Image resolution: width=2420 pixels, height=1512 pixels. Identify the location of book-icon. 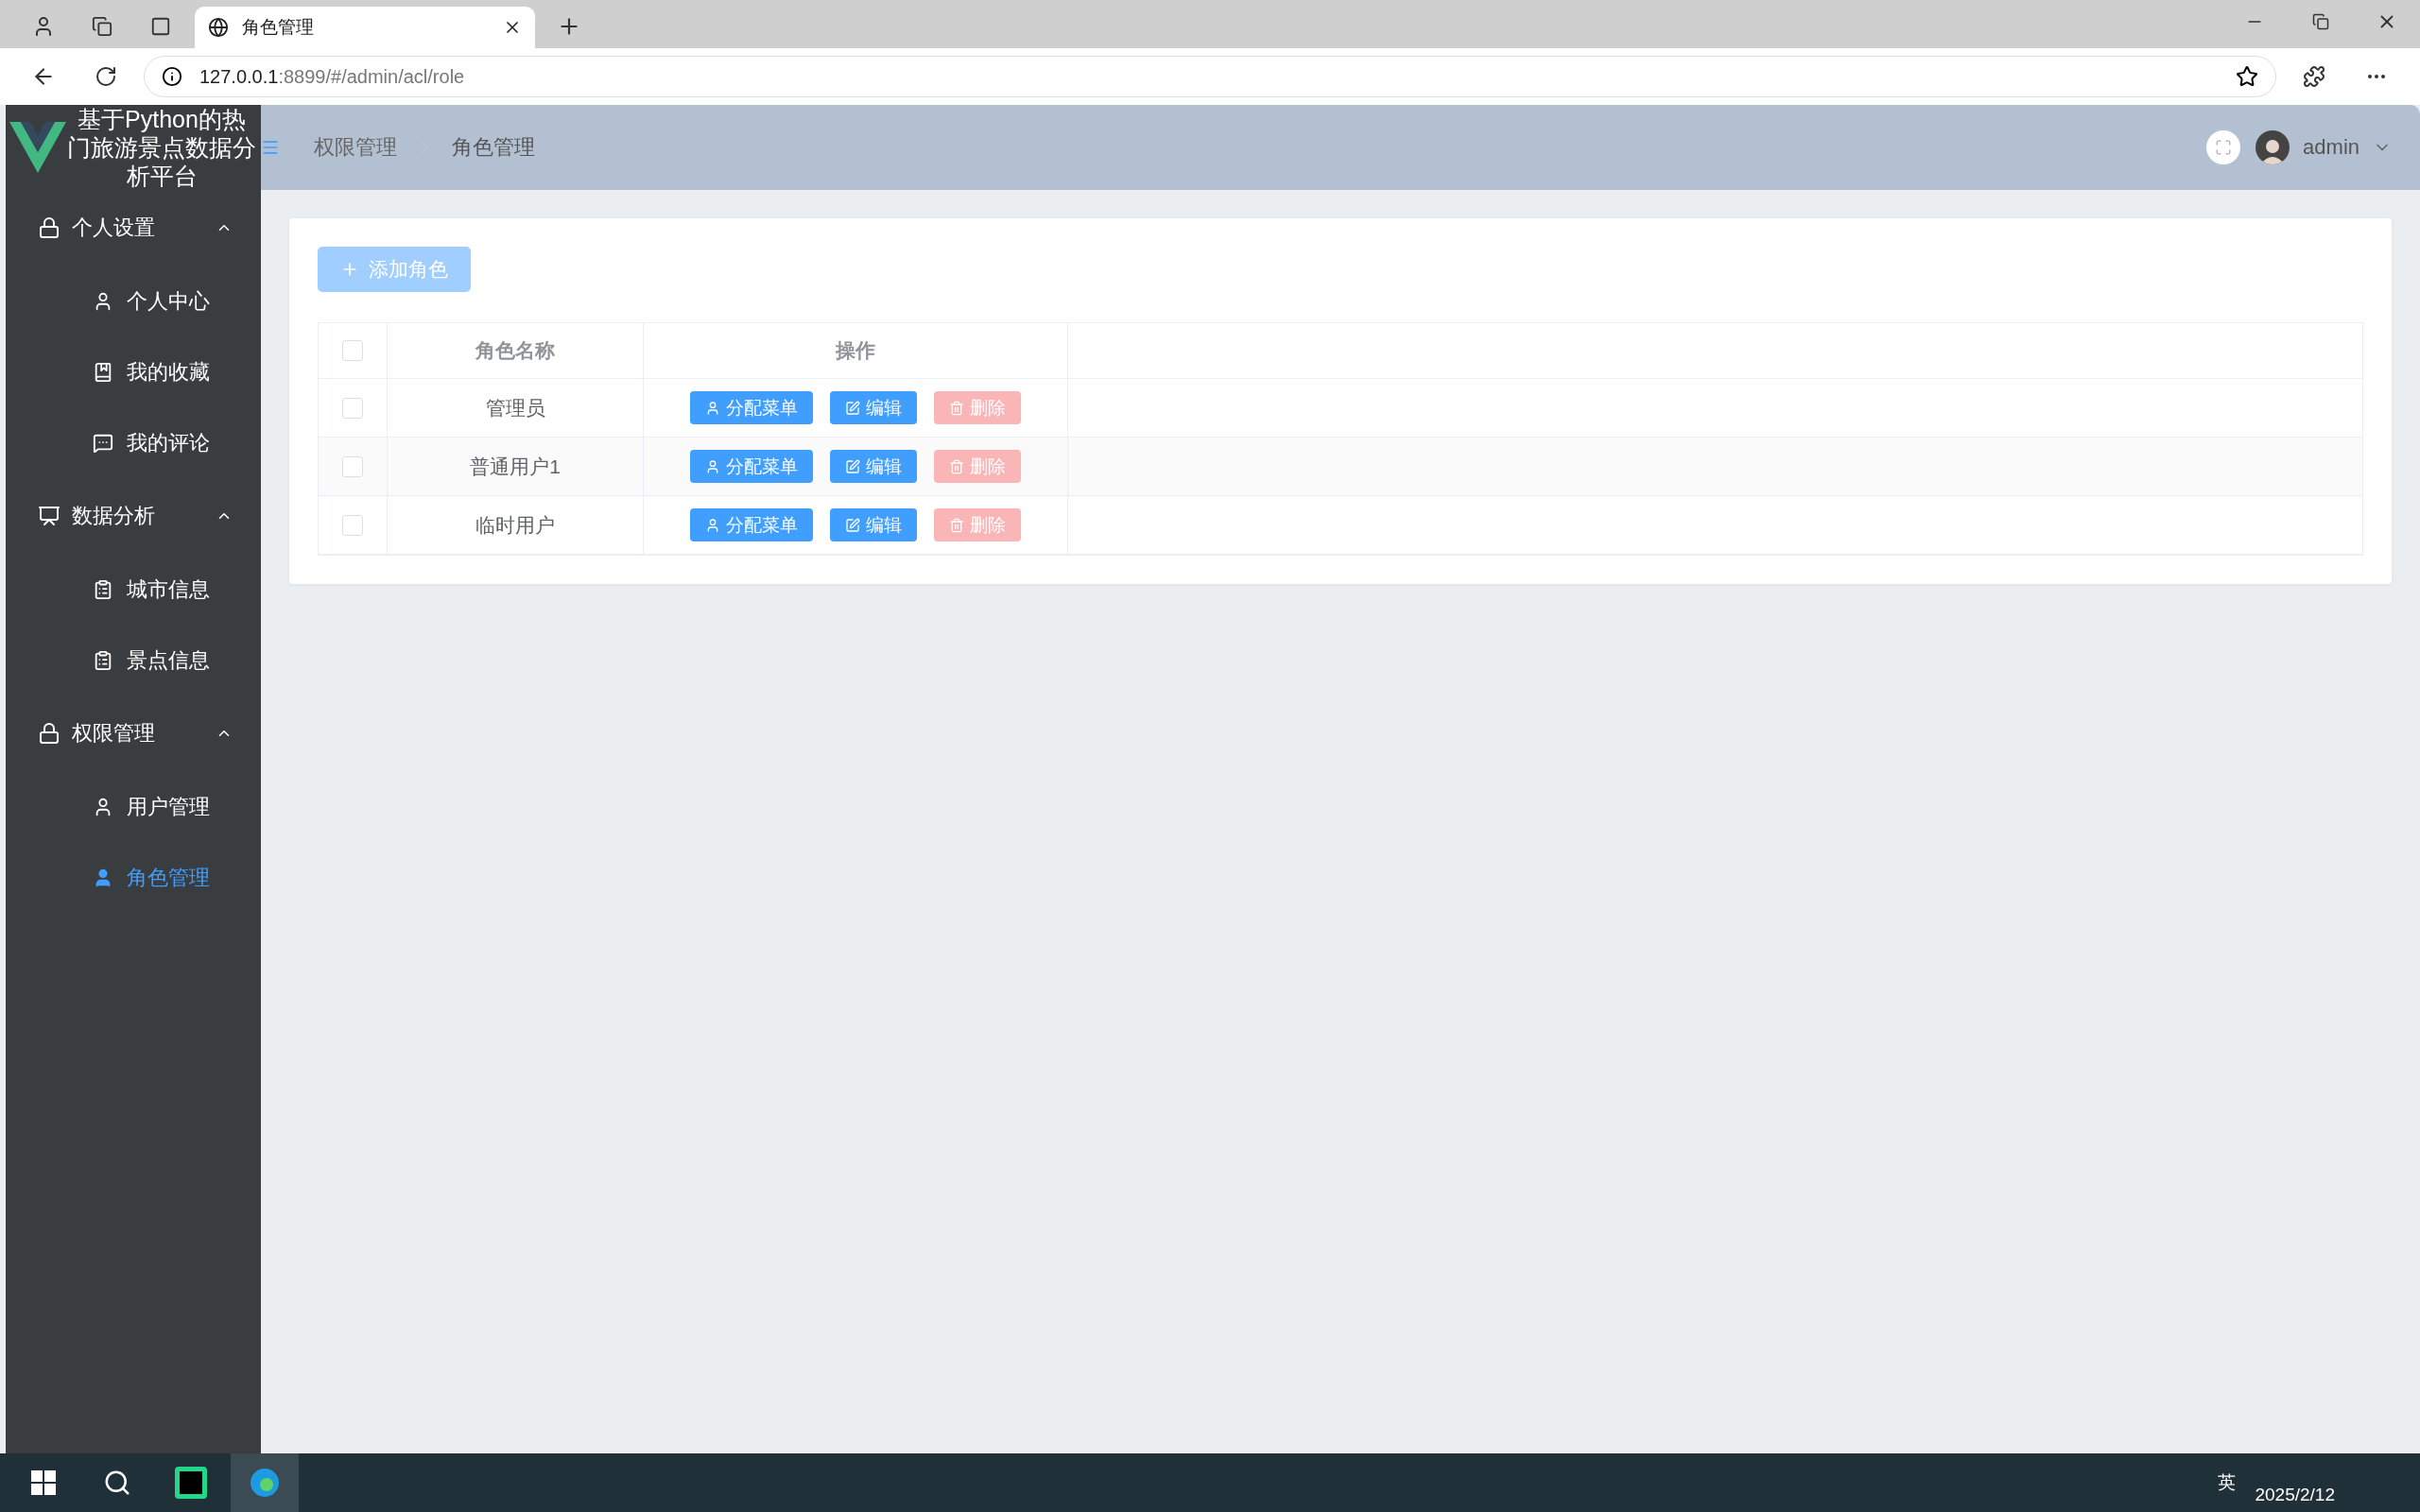
(103, 372).